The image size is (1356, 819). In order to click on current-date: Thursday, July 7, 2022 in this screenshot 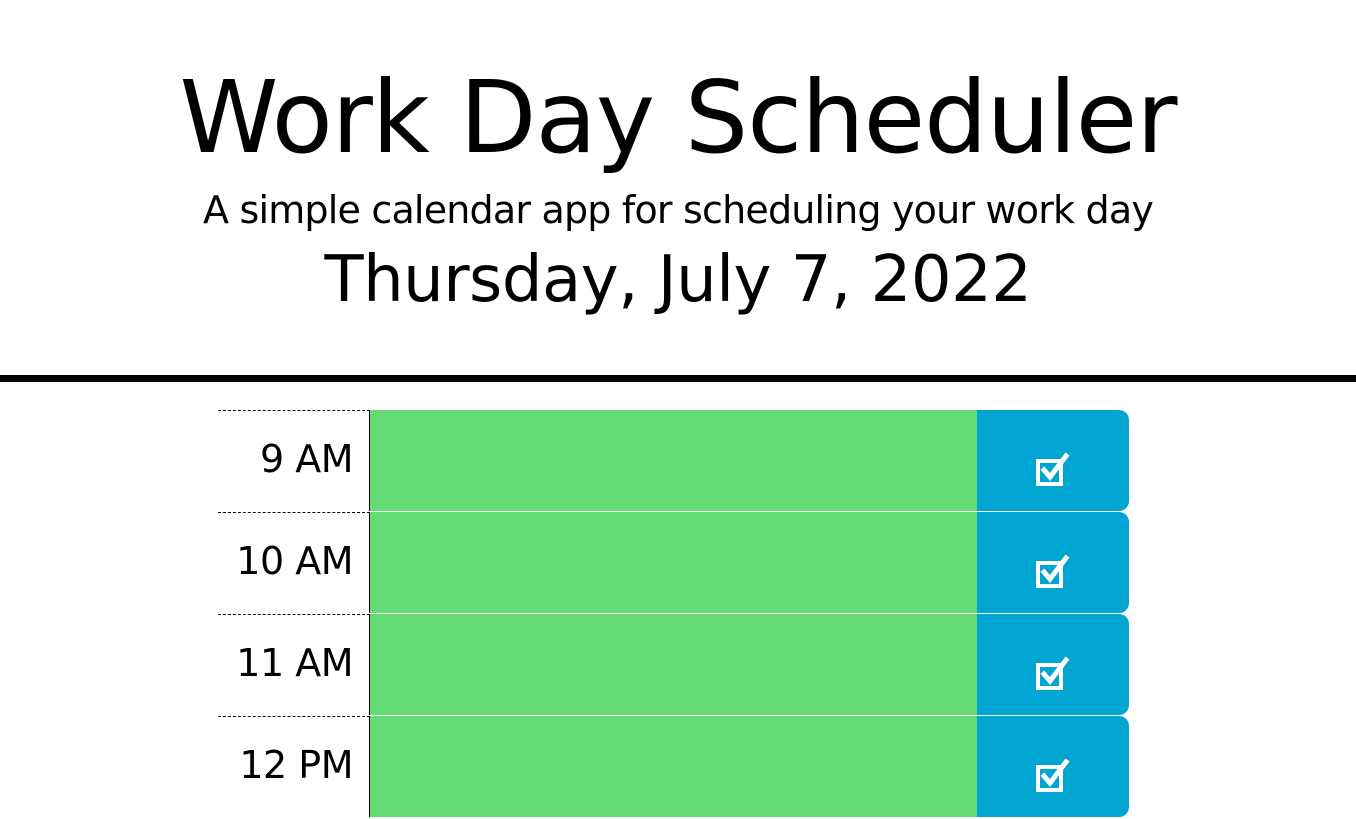, I will do `click(678, 280)`.